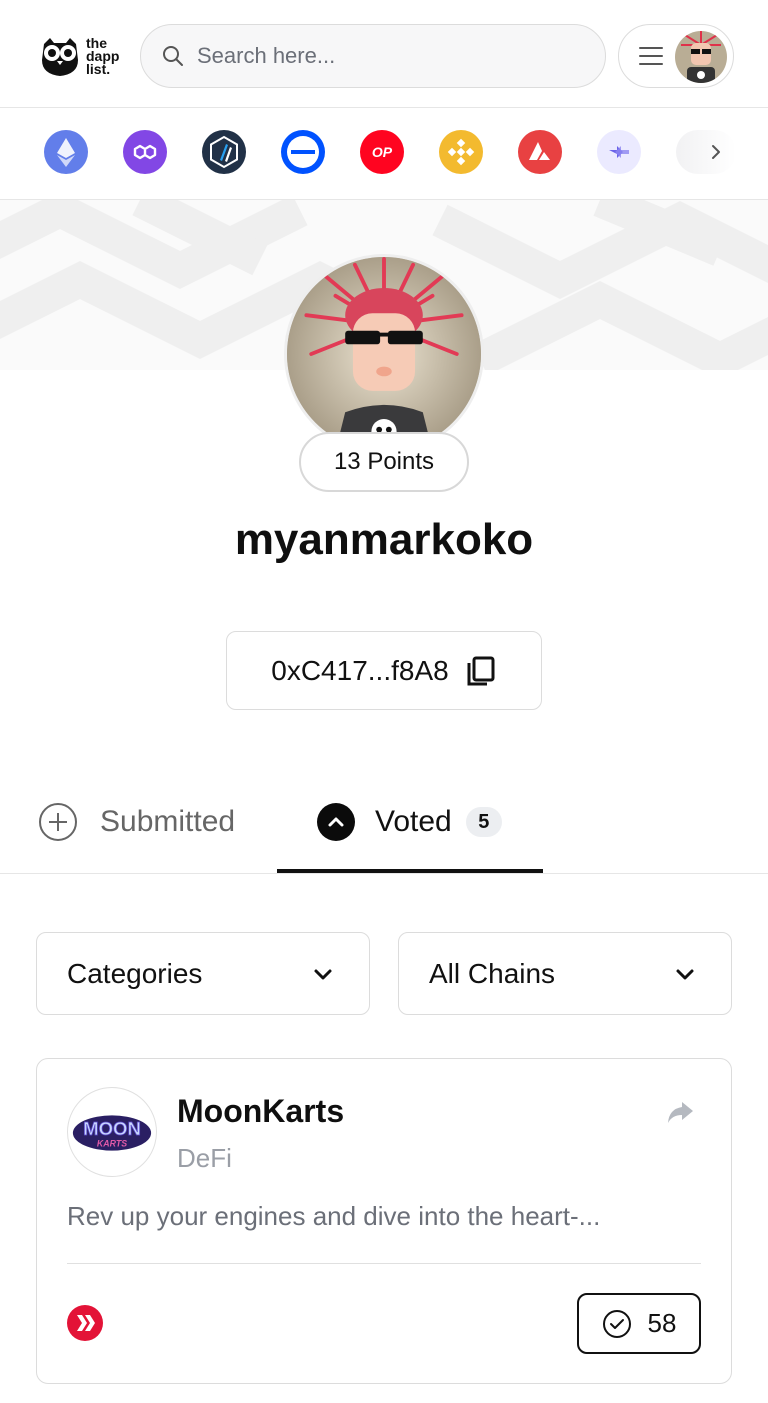 The height and width of the screenshot is (1403, 768). What do you see at coordinates (98, 68) in the screenshot?
I see `logo-word-3: list.` at bounding box center [98, 68].